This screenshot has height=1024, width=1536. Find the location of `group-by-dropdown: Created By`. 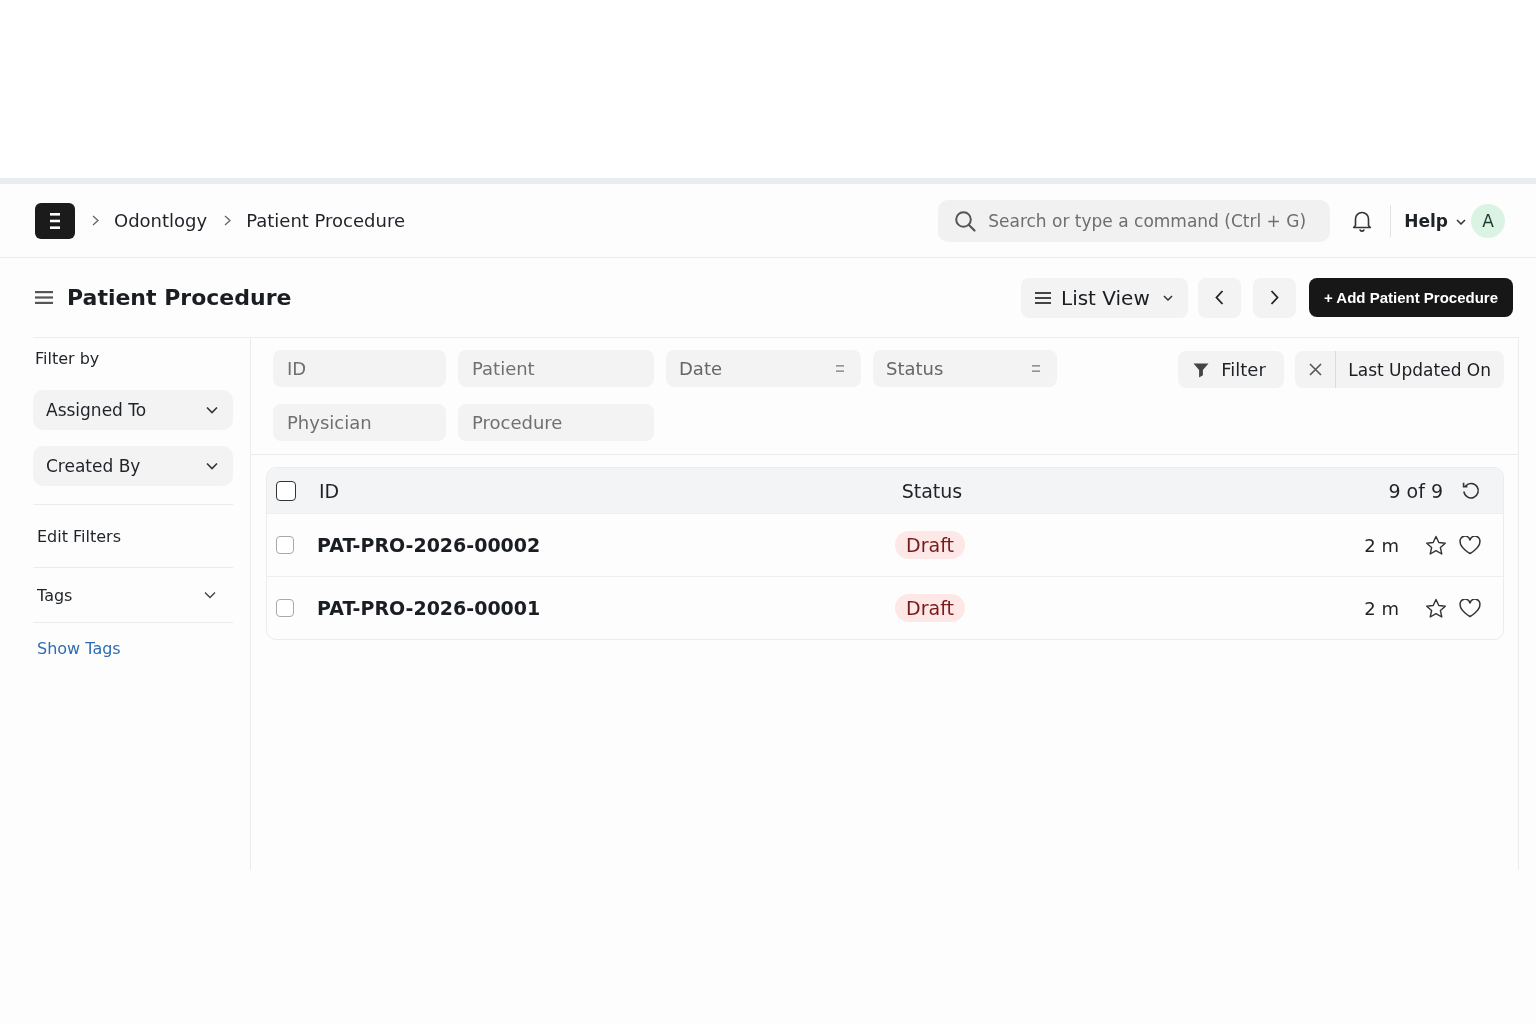

group-by-dropdown: Created By is located at coordinates (133, 466).